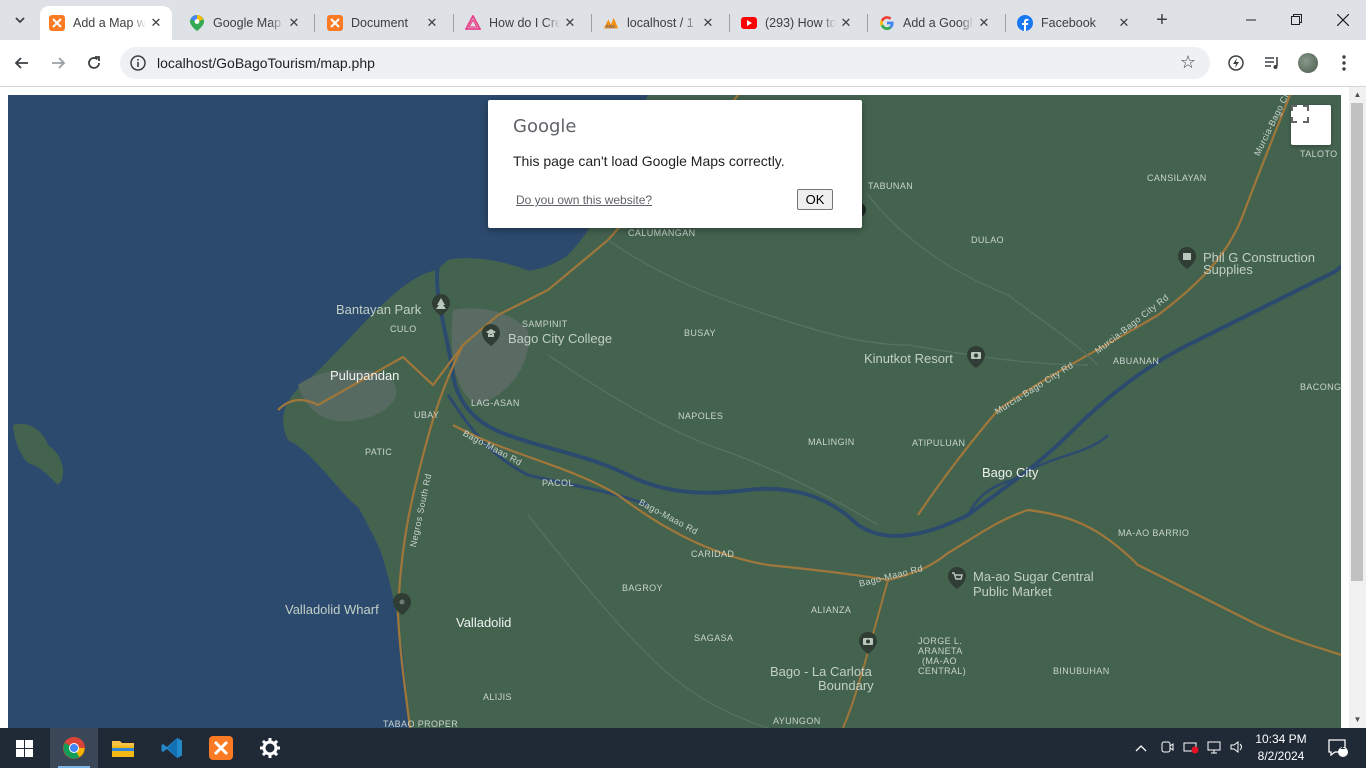  I want to click on volume-icon, so click(1238, 748).